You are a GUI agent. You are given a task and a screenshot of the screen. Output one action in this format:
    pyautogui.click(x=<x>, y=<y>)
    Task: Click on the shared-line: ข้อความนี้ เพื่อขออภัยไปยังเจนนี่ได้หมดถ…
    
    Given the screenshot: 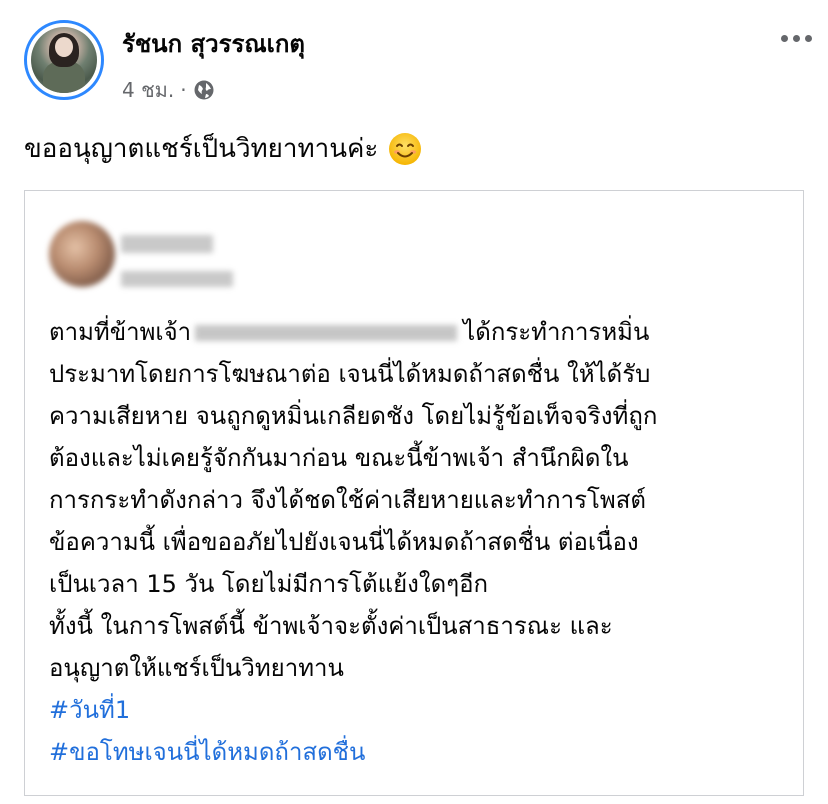 What is the action you would take?
    pyautogui.click(x=344, y=542)
    